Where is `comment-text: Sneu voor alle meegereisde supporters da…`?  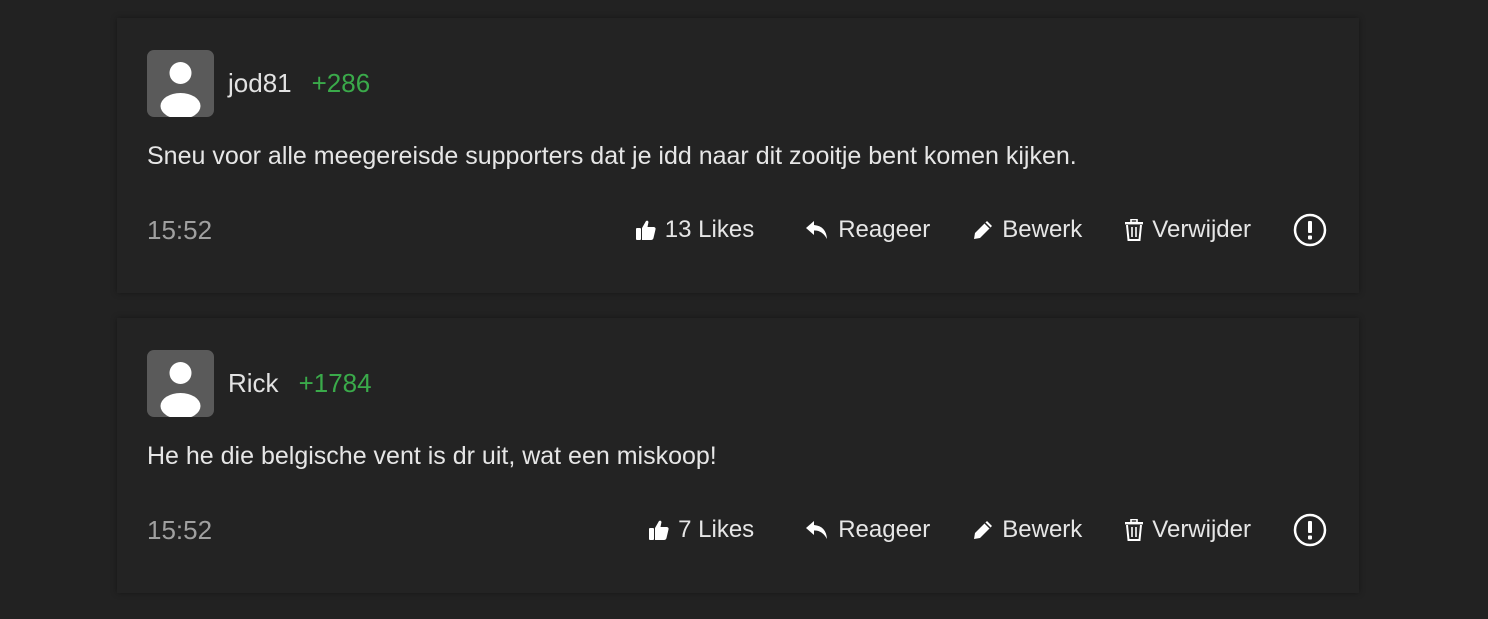
comment-text: Sneu voor alle meegereisde supporters da… is located at coordinates (612, 156).